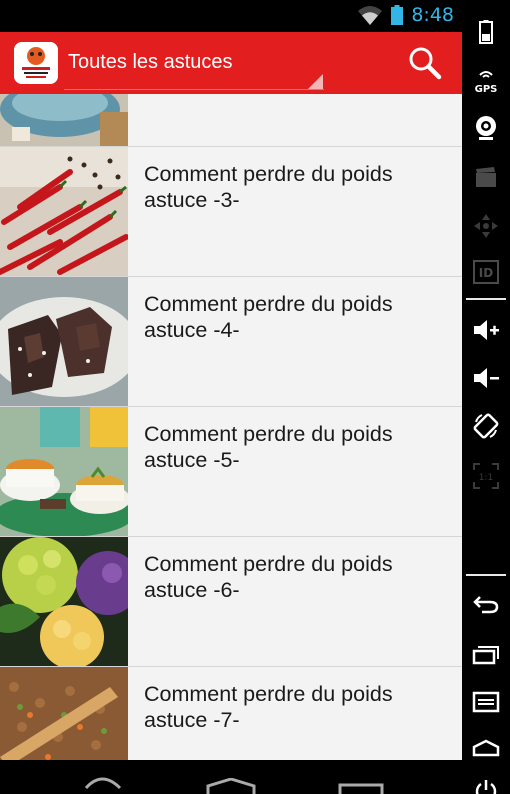 The width and height of the screenshot is (510, 794). What do you see at coordinates (486, 226) in the screenshot?
I see `dpad-icon` at bounding box center [486, 226].